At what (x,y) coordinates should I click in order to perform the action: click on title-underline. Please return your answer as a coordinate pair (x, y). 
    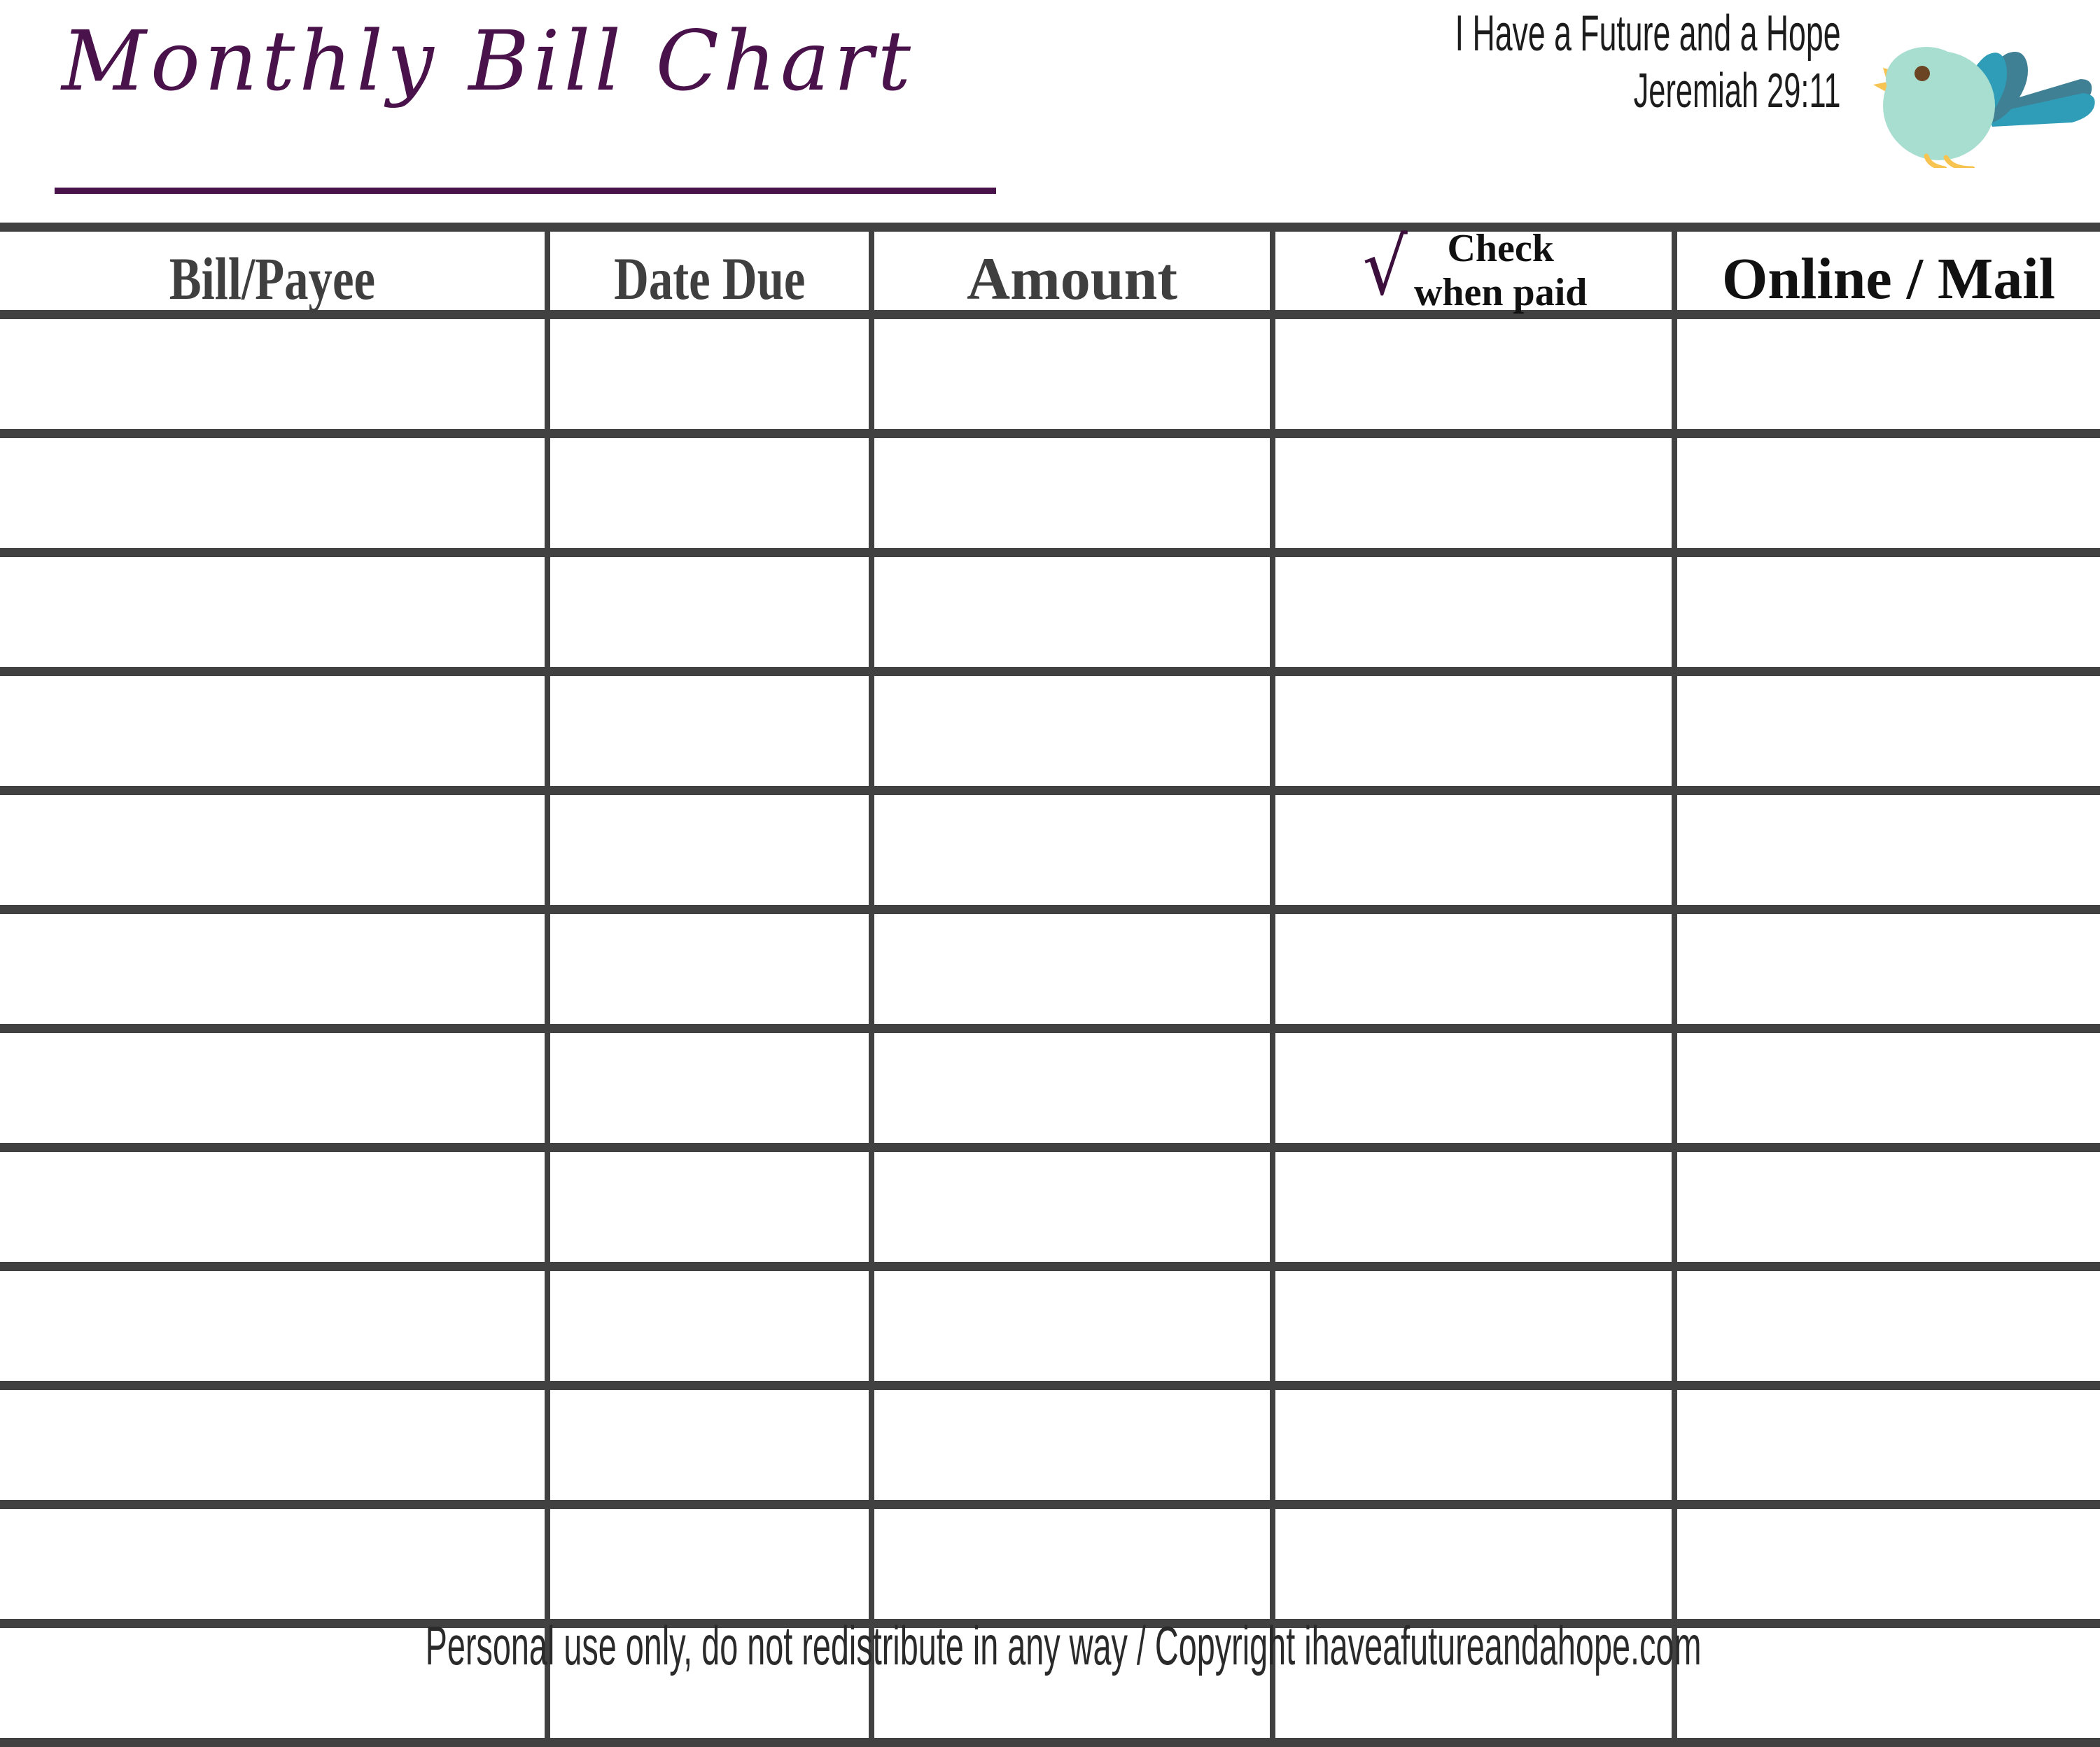
    Looking at the image, I should click on (525, 191).